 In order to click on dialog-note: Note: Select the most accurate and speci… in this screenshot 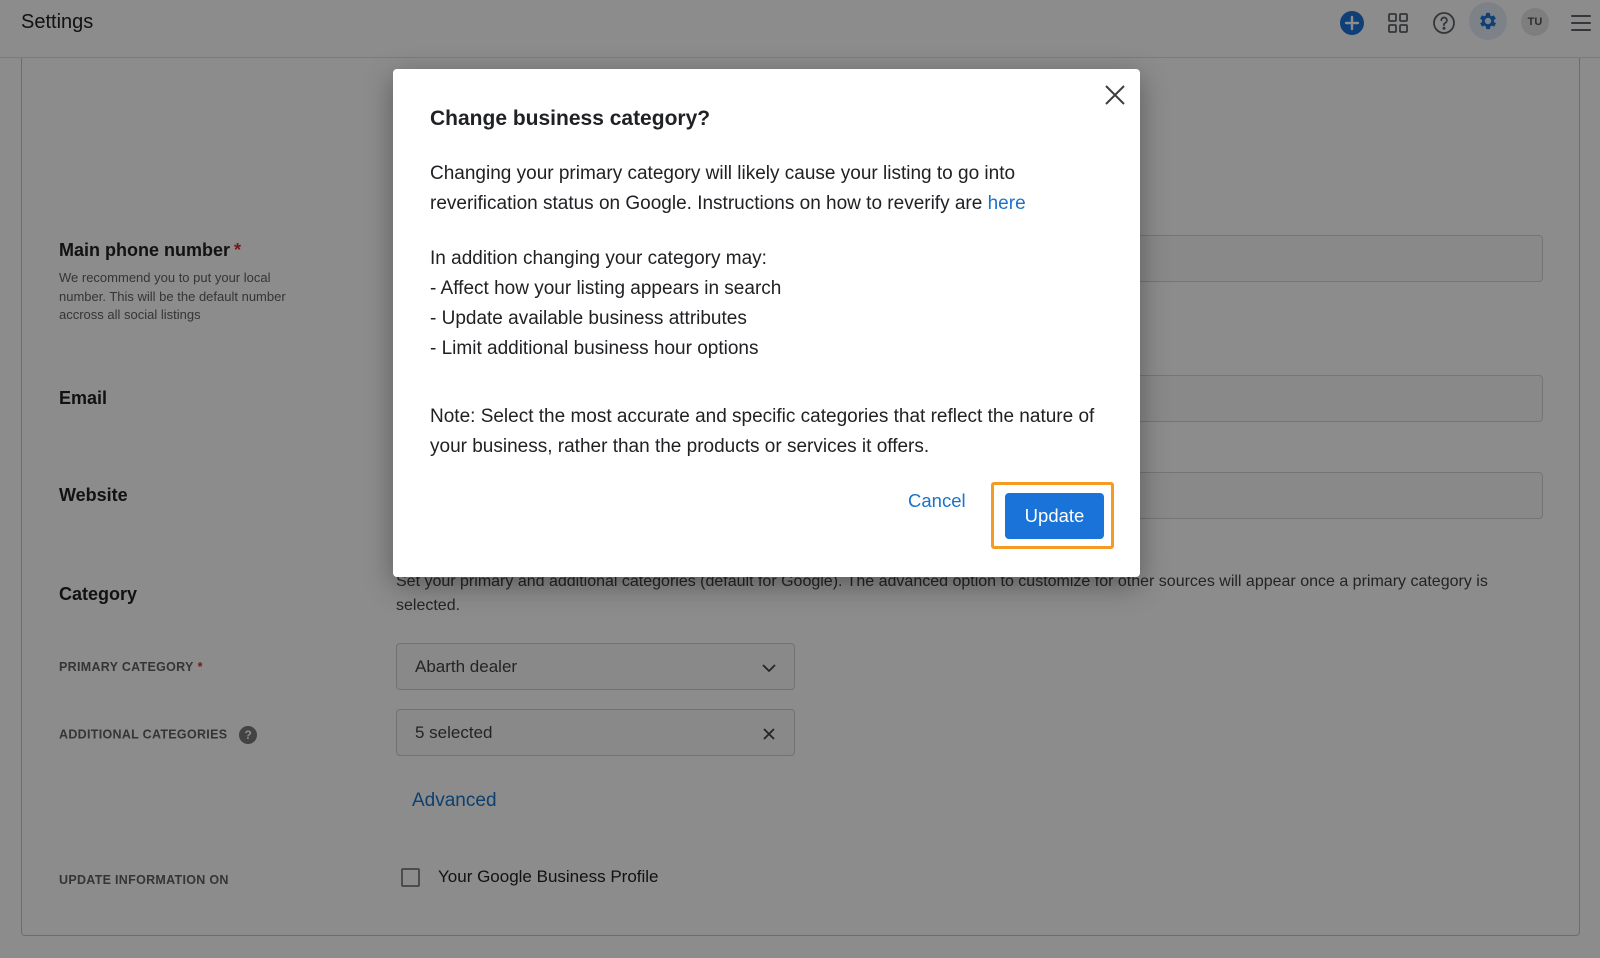, I will do `click(762, 431)`.